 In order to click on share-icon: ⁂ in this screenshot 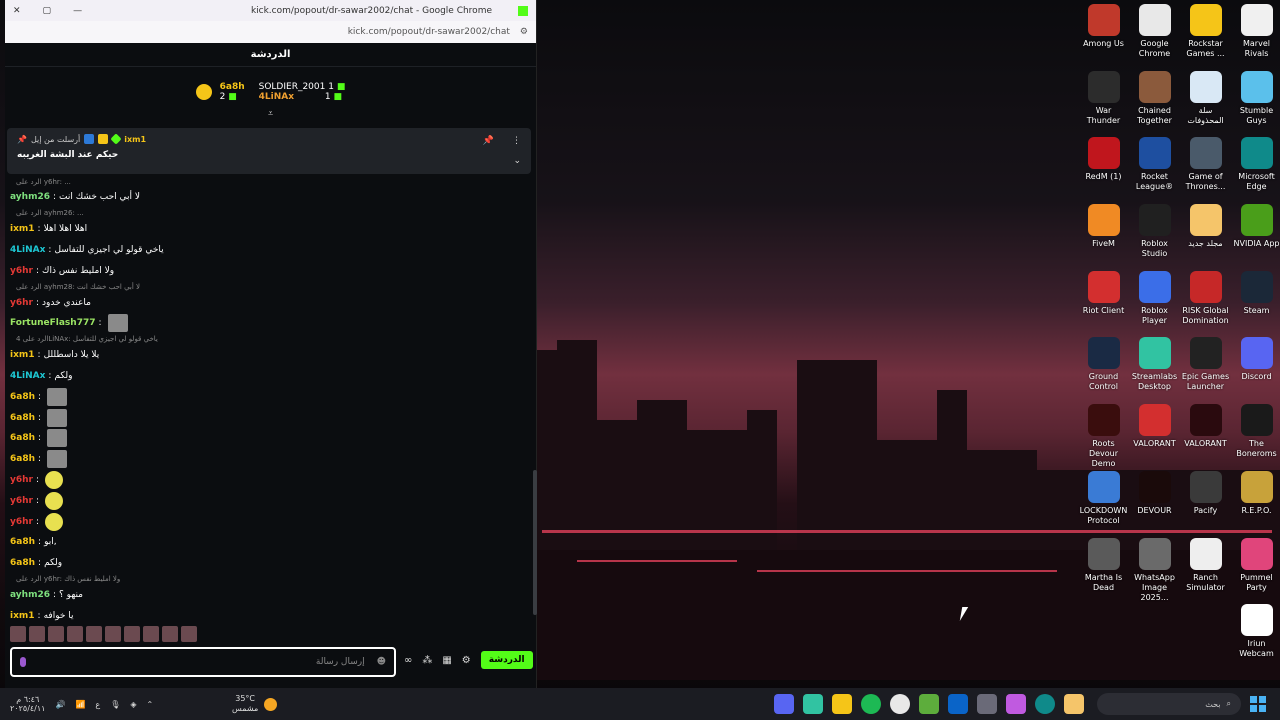, I will do `click(427, 660)`.